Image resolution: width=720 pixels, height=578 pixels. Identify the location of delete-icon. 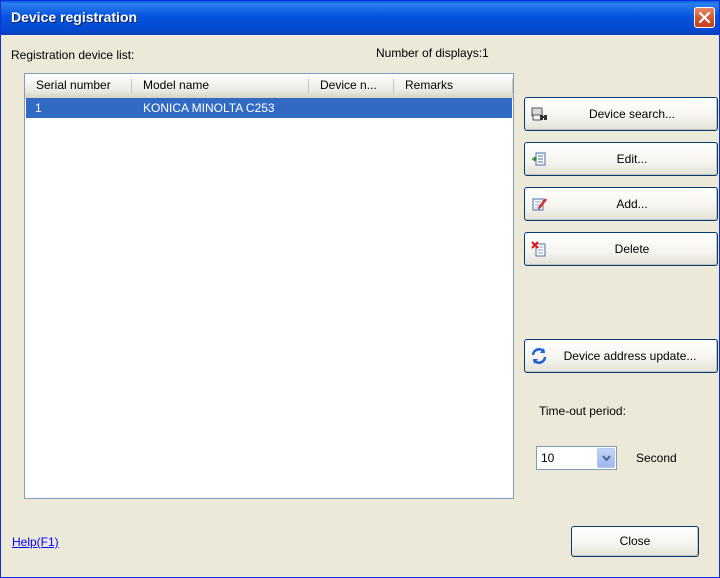
(538, 249).